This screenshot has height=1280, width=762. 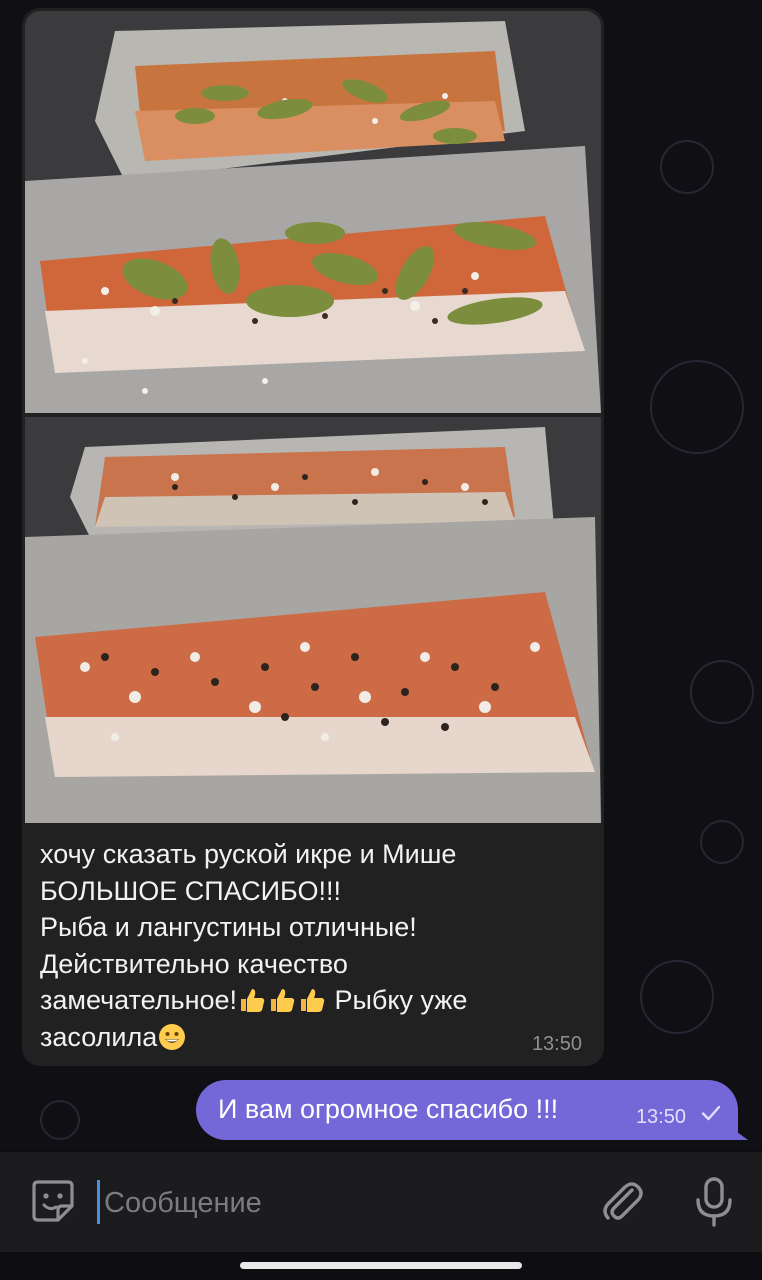 I want to click on message-line: хочу сказать руской икре и Мише, so click(x=248, y=854).